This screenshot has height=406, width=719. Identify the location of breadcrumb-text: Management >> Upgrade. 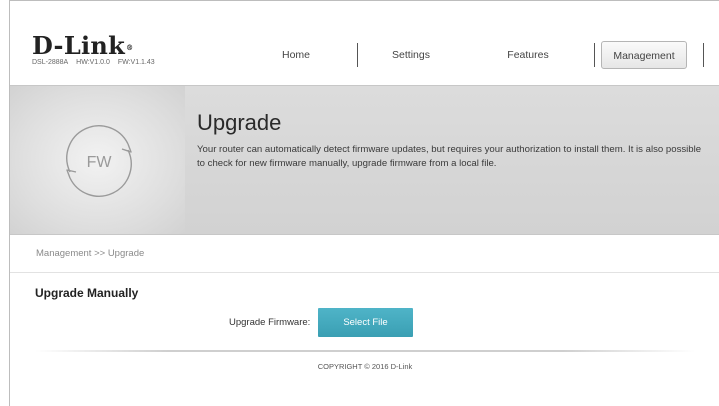
(90, 253).